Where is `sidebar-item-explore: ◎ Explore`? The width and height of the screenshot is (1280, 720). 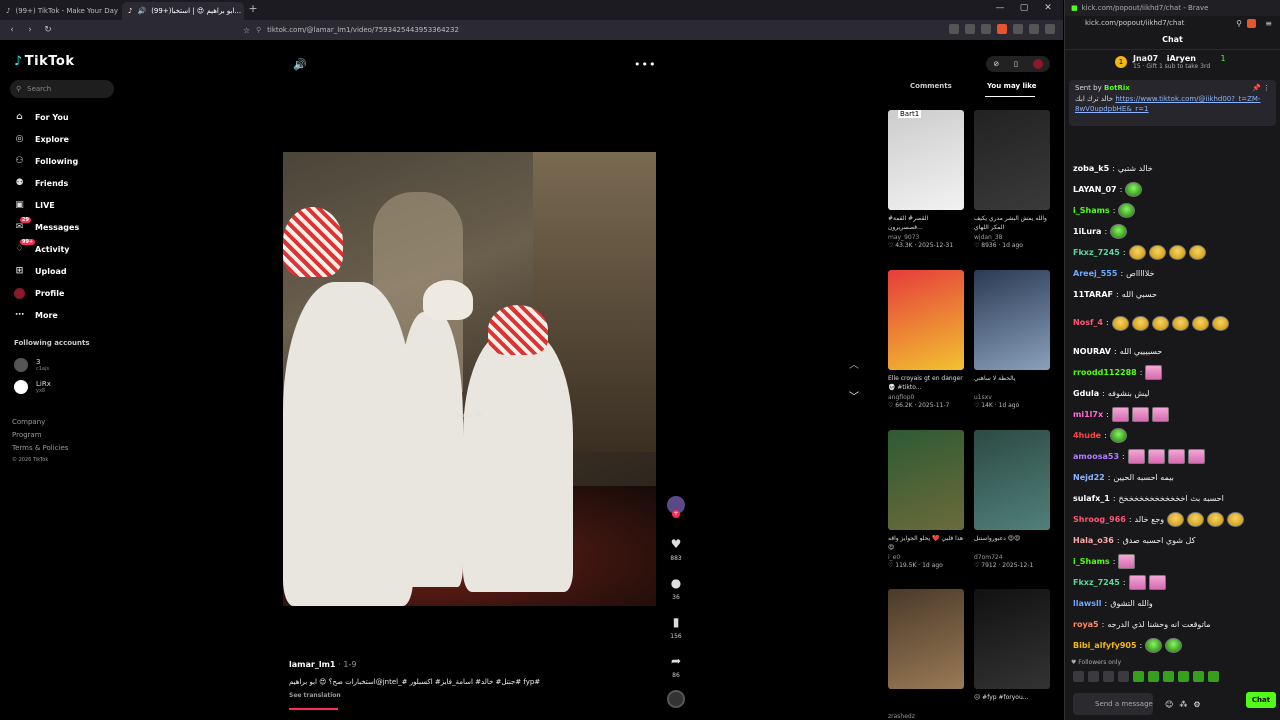 sidebar-item-explore: ◎ Explore is located at coordinates (41, 139).